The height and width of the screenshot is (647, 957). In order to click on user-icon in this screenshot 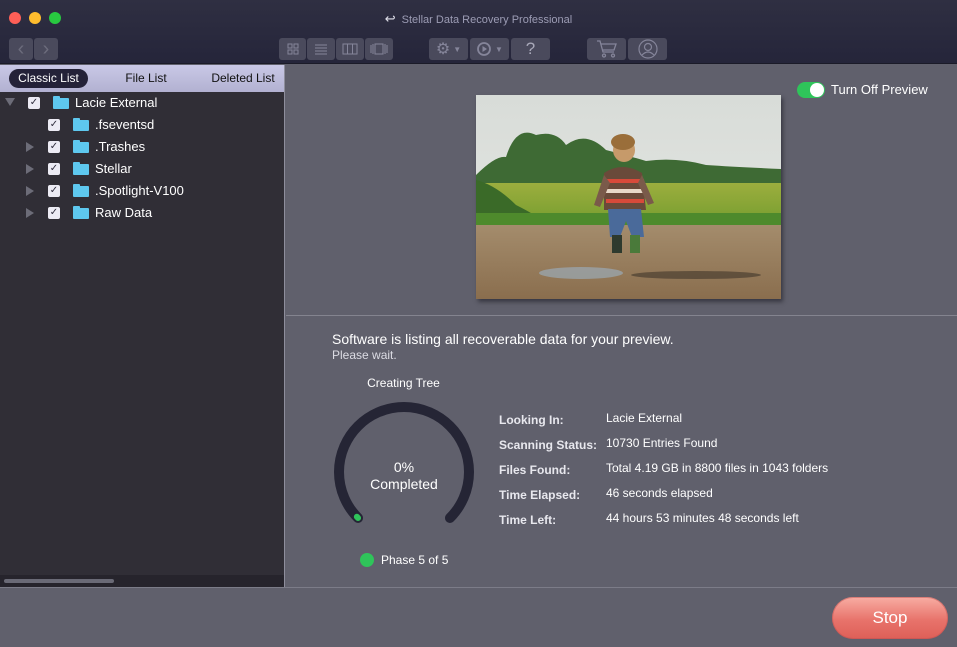, I will do `click(647, 49)`.